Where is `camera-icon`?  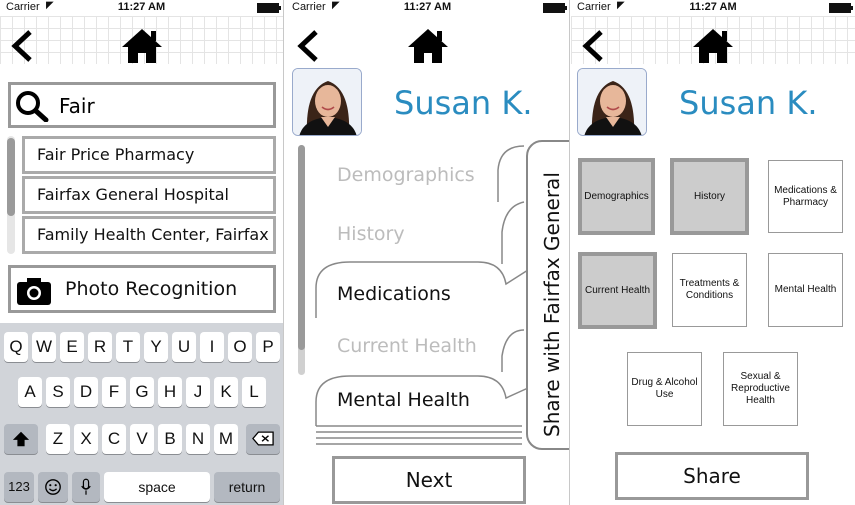 camera-icon is located at coordinates (34, 291).